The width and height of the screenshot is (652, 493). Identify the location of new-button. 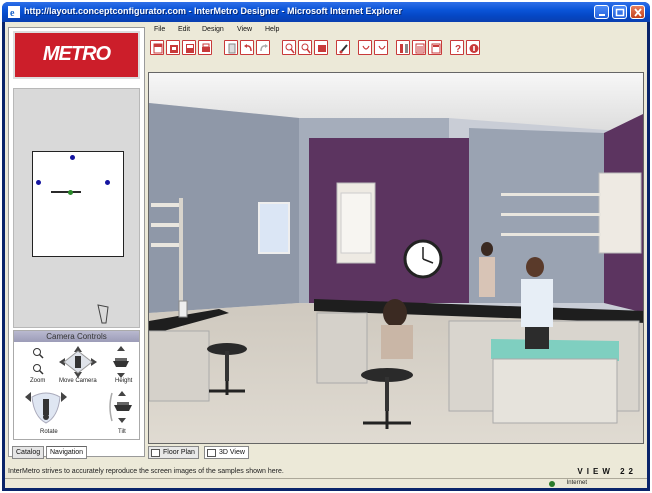
(157, 47).